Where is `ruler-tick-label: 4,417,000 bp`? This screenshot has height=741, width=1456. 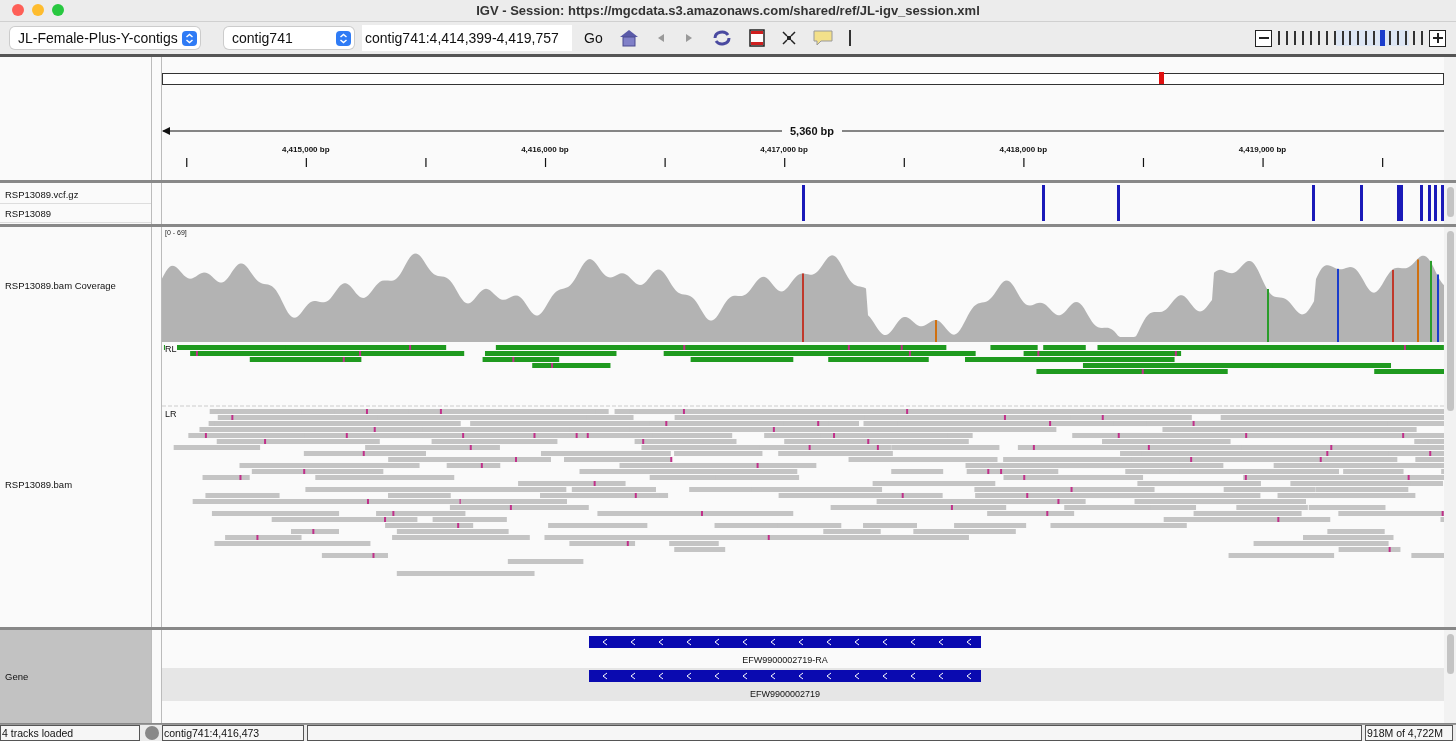 ruler-tick-label: 4,417,000 bp is located at coordinates (784, 150).